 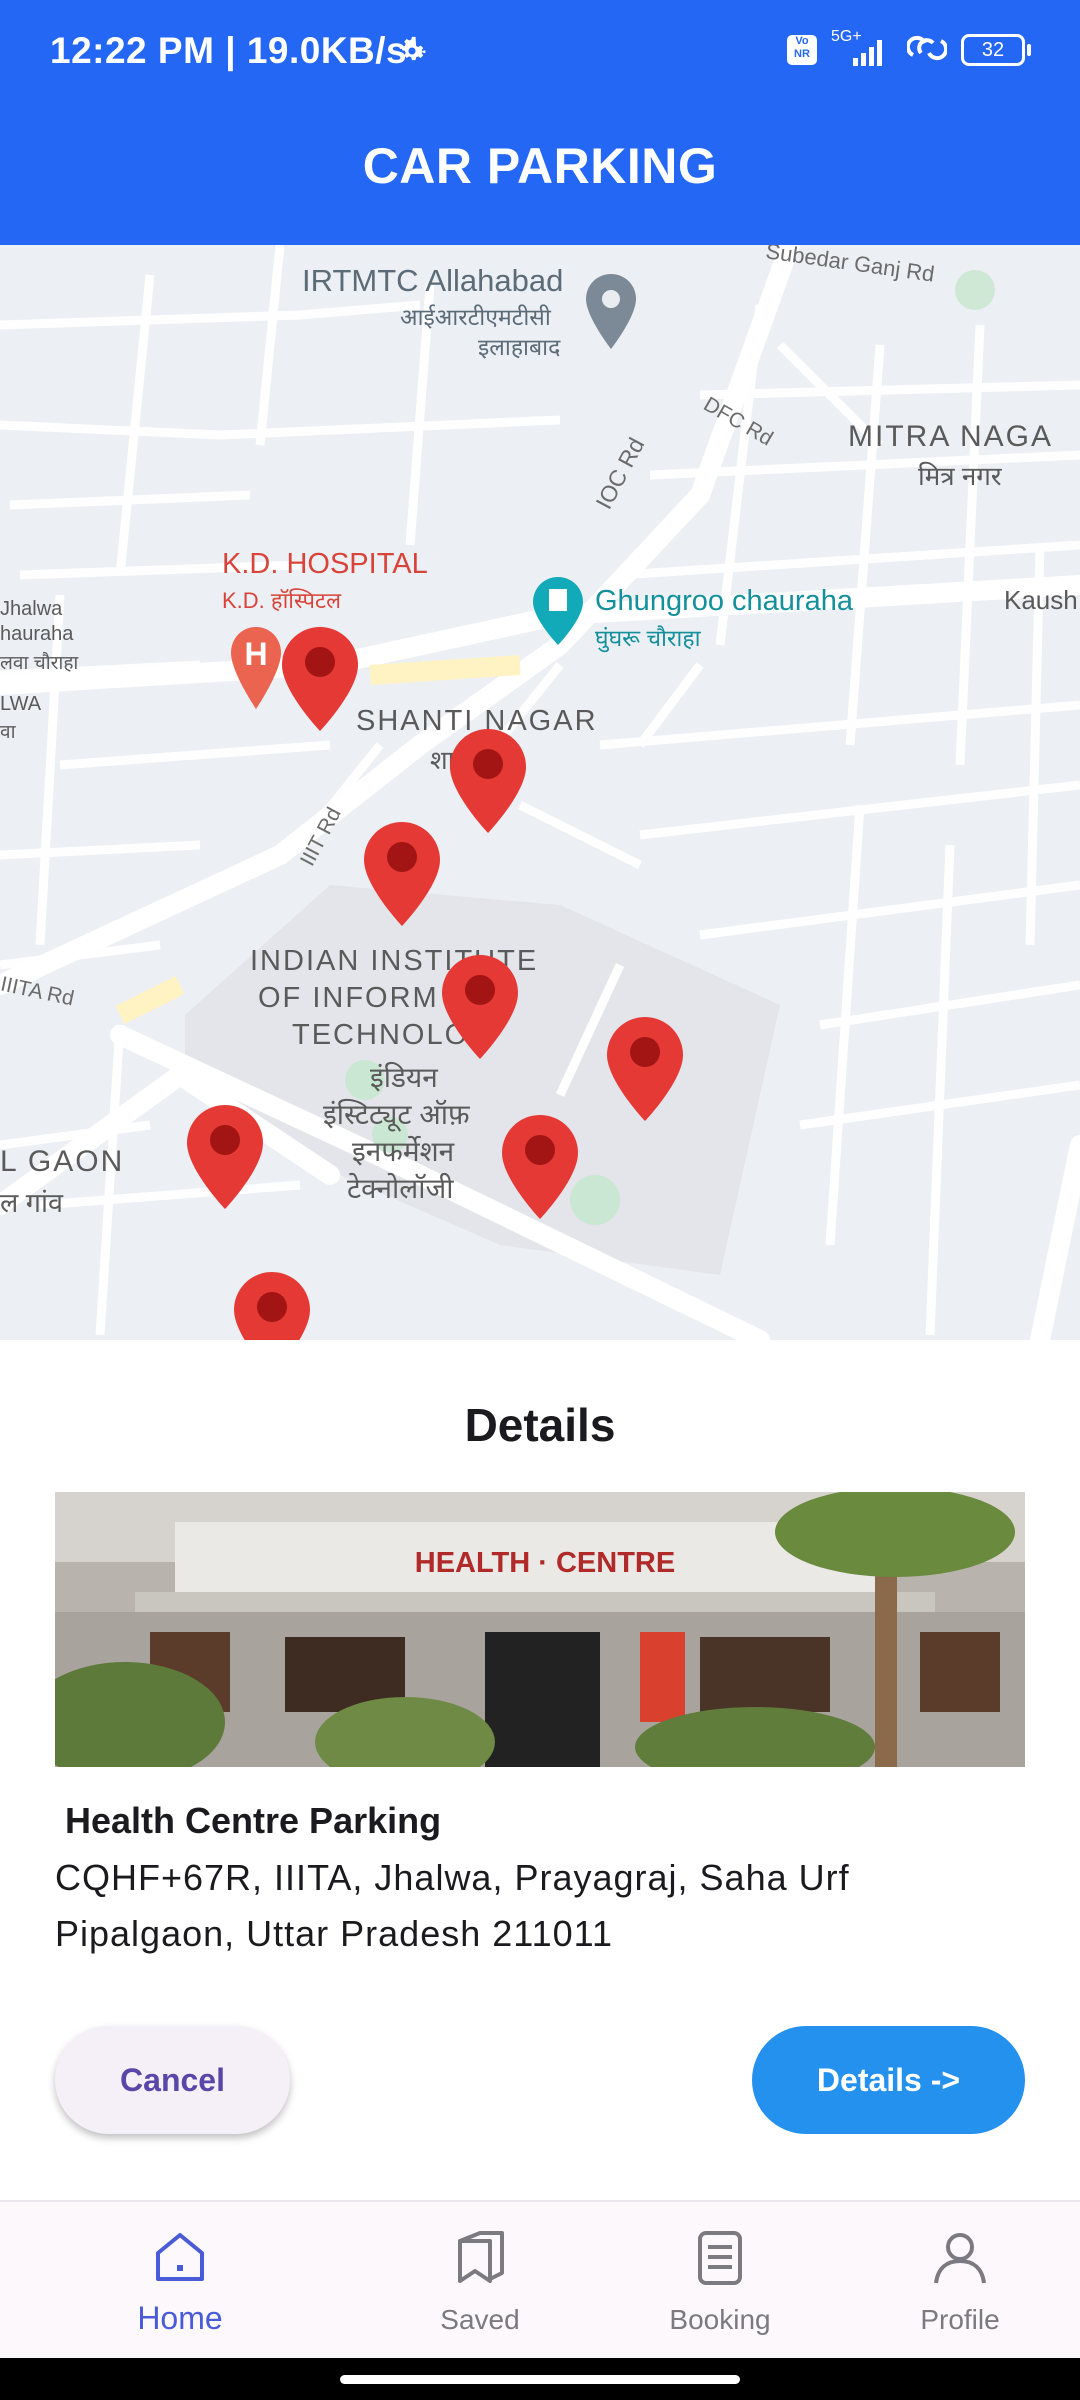 What do you see at coordinates (37, 634) in the screenshot?
I see `map-label-jhalwa2: hauraha` at bounding box center [37, 634].